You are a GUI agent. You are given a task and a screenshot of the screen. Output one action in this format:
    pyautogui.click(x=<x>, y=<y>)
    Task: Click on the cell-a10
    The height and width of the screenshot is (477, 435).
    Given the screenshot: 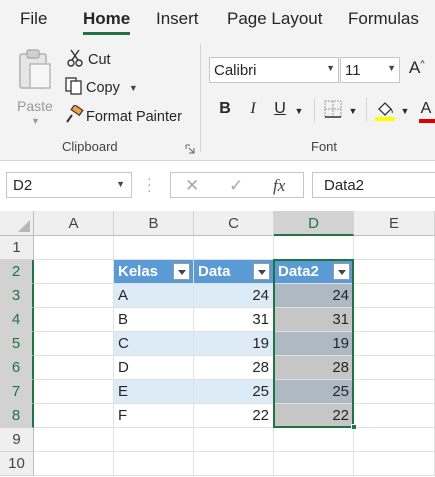 What is the action you would take?
    pyautogui.click(x=74, y=464)
    